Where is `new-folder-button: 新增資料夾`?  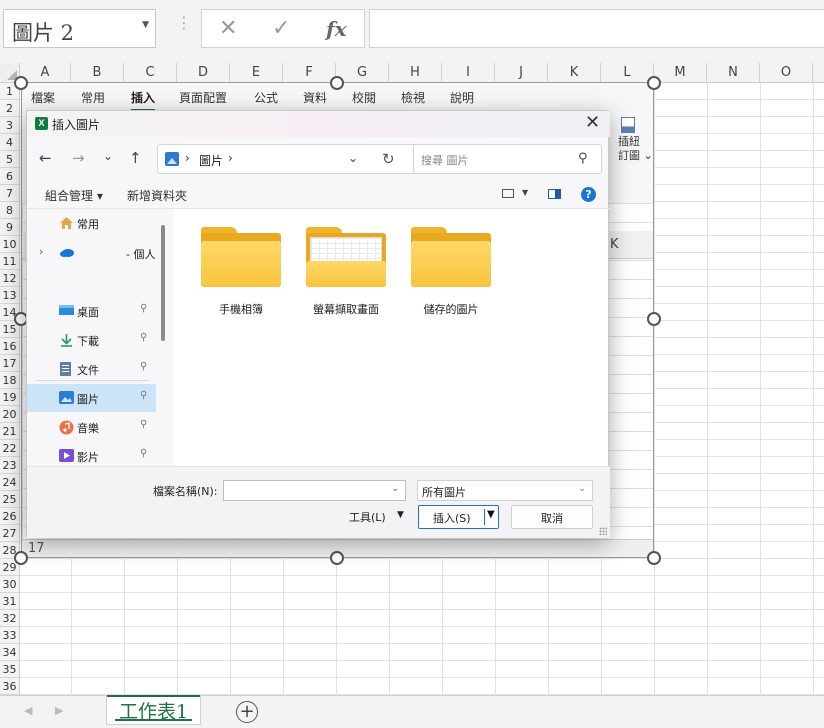
new-folder-button: 新增資料夾 is located at coordinates (157, 195).